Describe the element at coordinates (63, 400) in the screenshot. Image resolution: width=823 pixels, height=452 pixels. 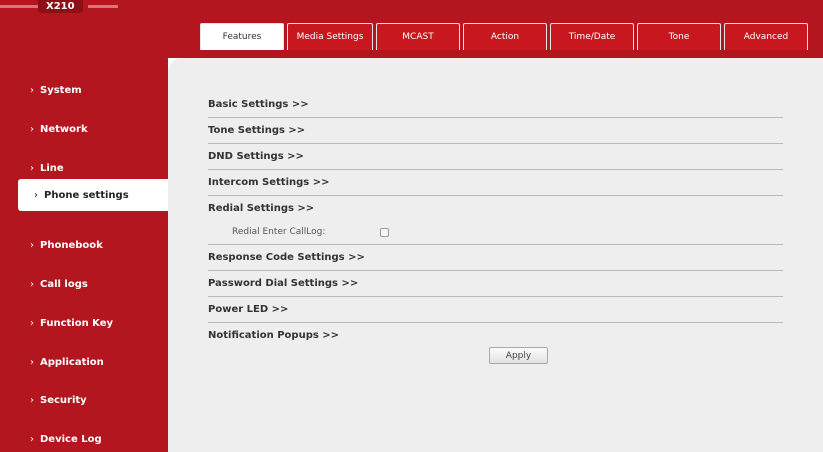
I see `sidebar-item-label: Security` at that location.